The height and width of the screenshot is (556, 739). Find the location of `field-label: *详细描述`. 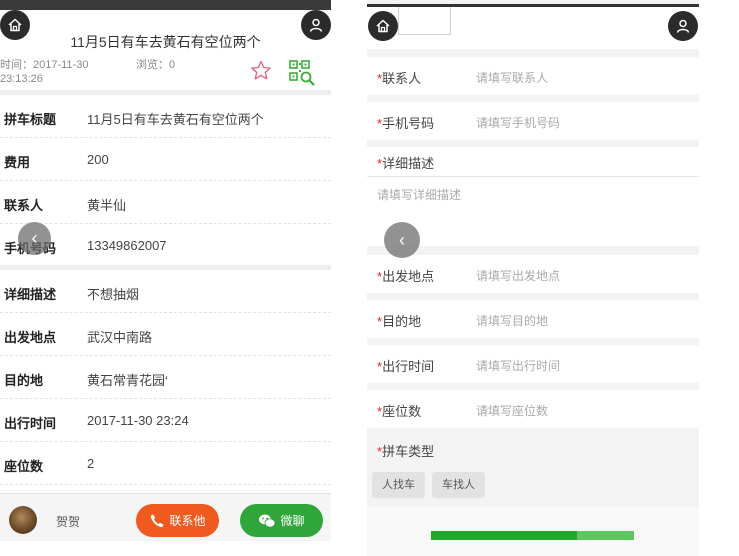

field-label: *详细描述 is located at coordinates (406, 163).